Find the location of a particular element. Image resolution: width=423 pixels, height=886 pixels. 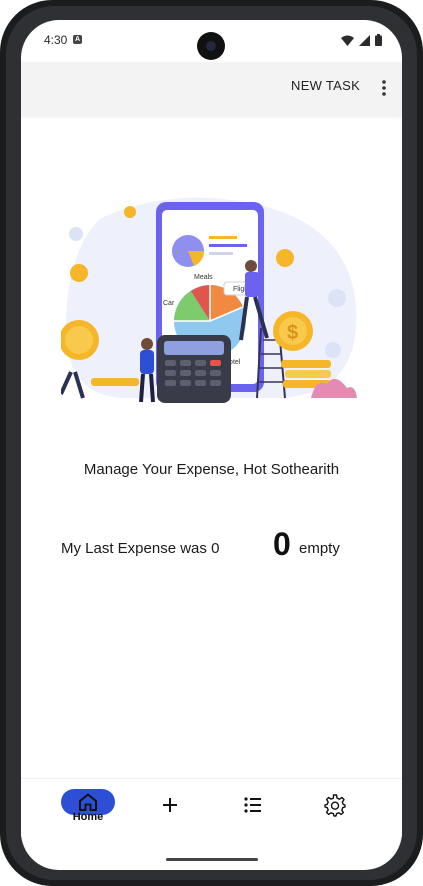

gesture-home-indicator is located at coordinates (212, 859).